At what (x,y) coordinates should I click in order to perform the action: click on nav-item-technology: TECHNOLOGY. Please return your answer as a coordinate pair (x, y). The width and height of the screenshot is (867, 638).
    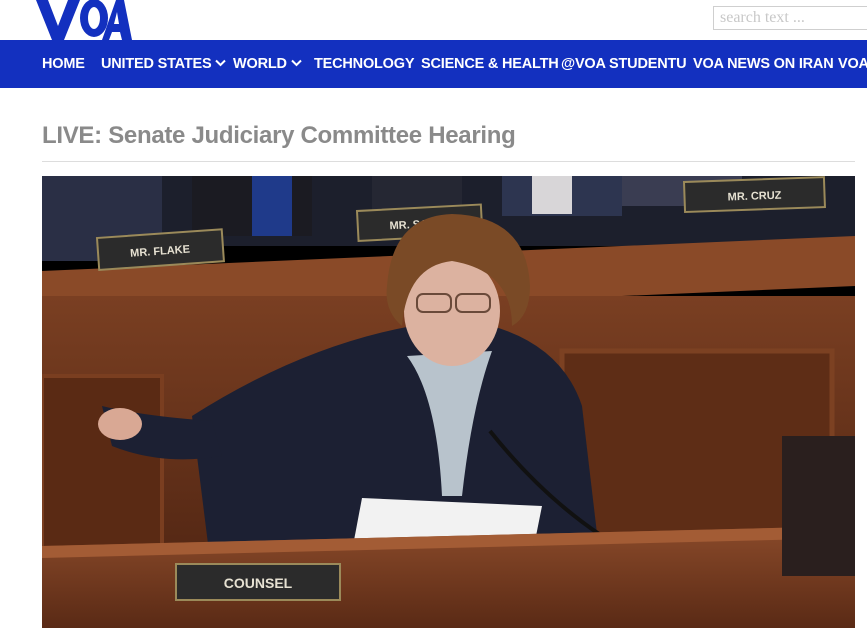
    Looking at the image, I should click on (364, 64).